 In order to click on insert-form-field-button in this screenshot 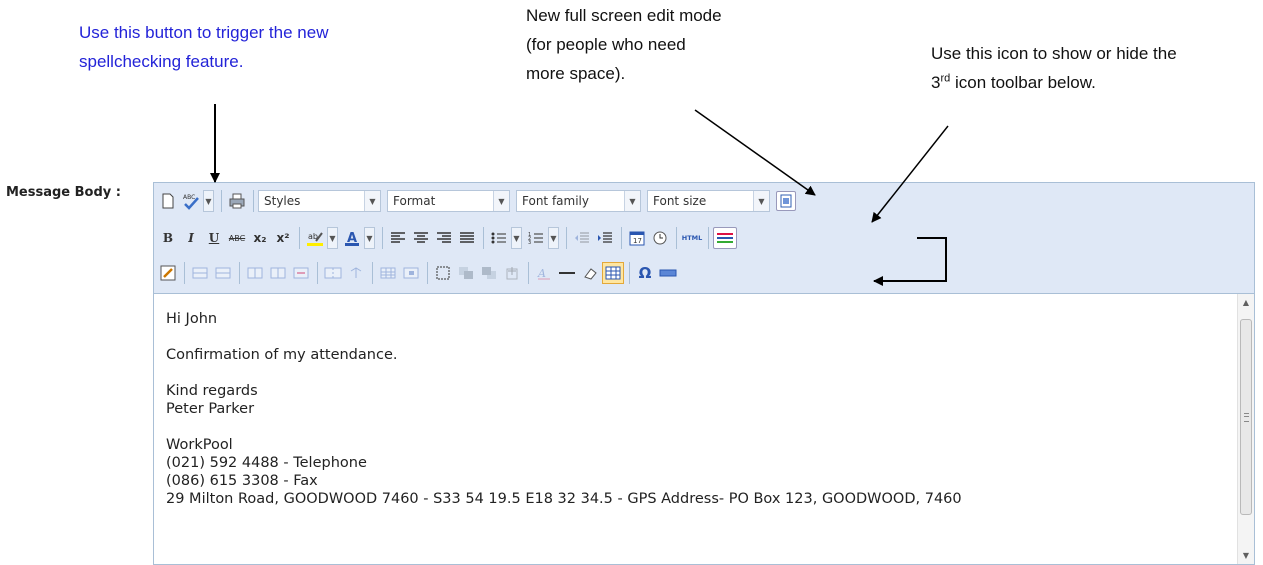, I will do `click(668, 273)`.